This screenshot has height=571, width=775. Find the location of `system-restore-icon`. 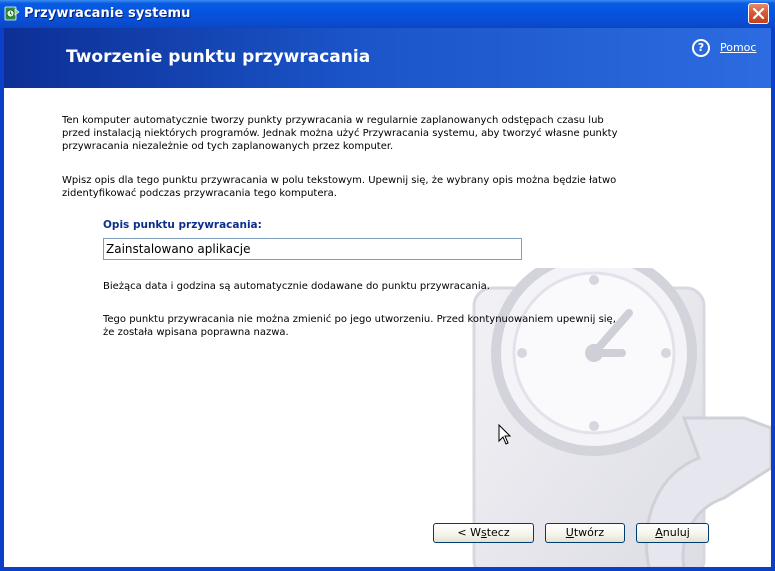

system-restore-icon is located at coordinates (12, 13).